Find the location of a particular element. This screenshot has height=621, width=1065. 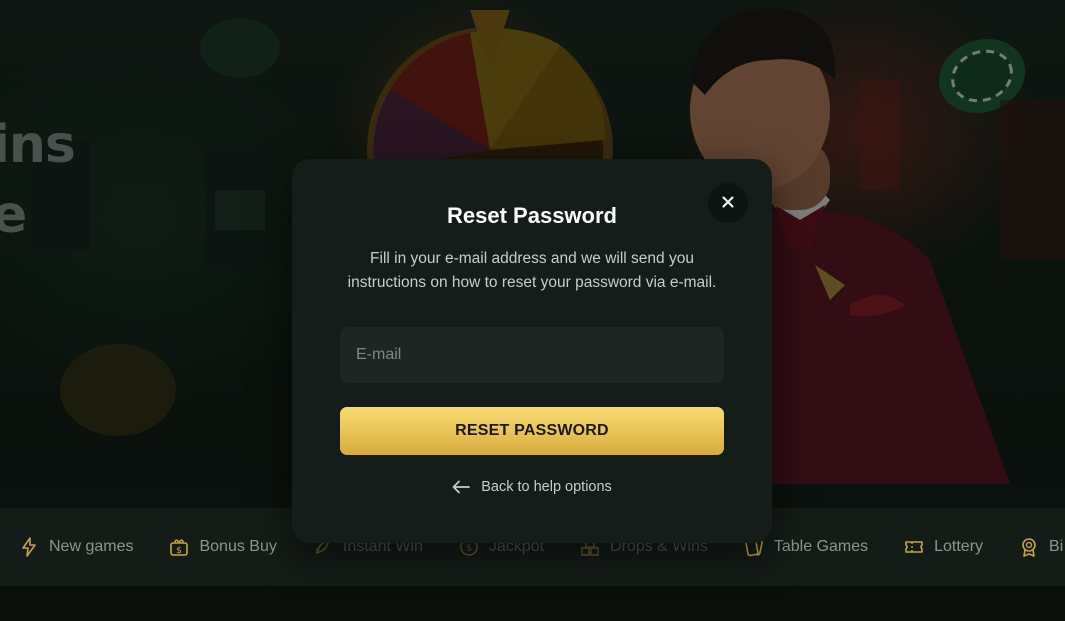

category-lottery: Lottery is located at coordinates (943, 547).